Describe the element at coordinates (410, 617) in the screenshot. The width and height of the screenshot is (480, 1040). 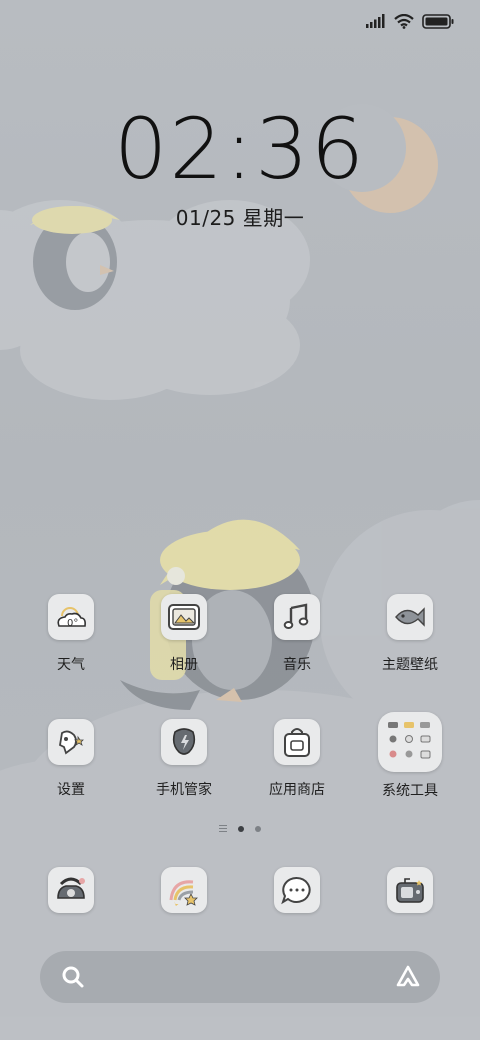
I see `themes-icon` at that location.